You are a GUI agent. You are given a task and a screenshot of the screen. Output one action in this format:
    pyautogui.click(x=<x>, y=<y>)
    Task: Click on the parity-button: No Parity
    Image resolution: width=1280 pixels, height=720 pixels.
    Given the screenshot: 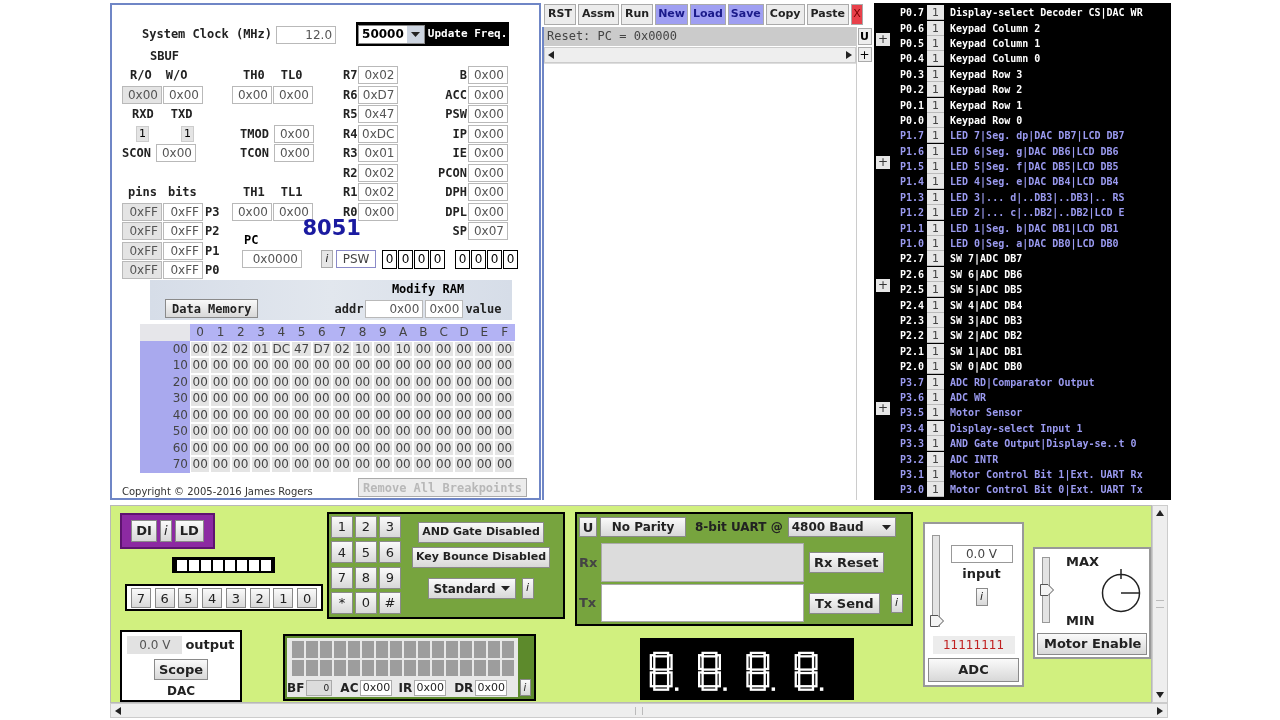 What is the action you would take?
    pyautogui.click(x=643, y=527)
    